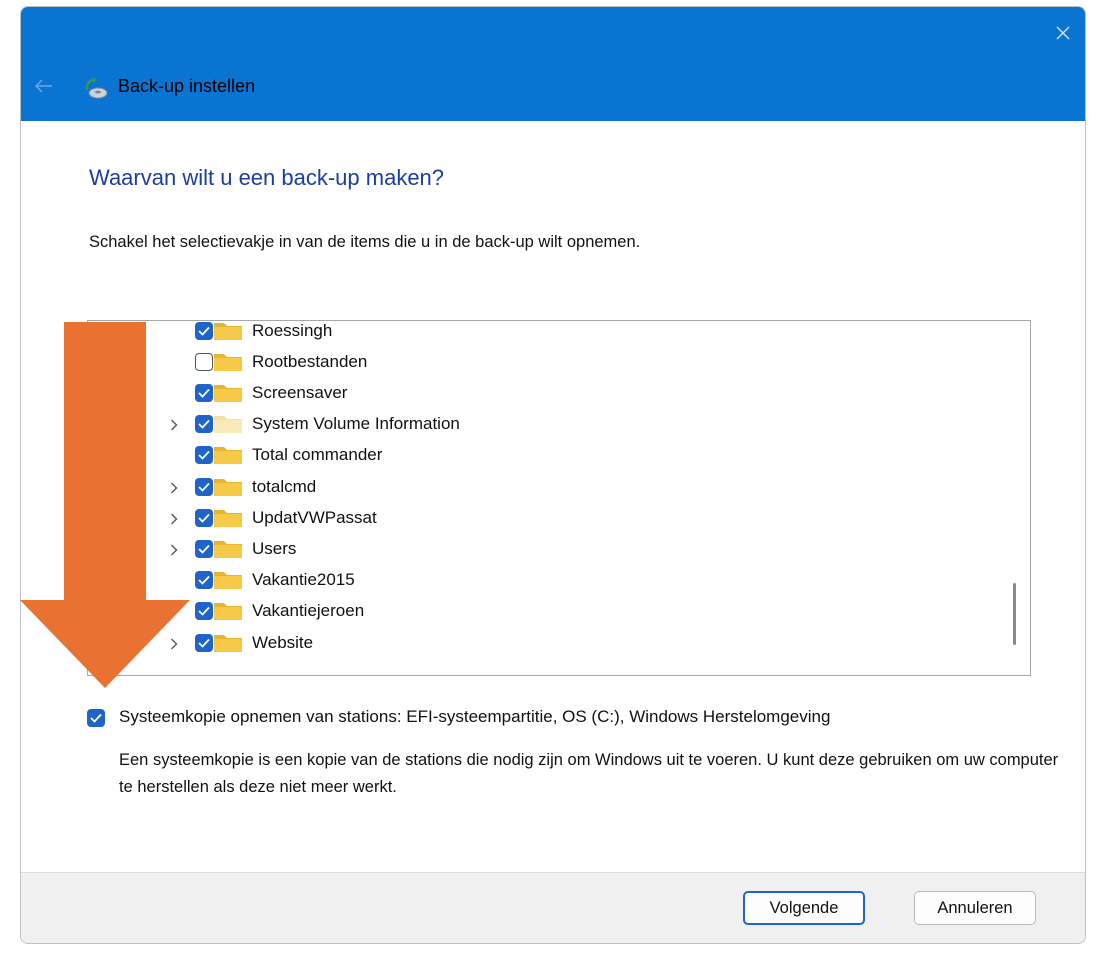  I want to click on tree-item-label: Total commander, so click(317, 454).